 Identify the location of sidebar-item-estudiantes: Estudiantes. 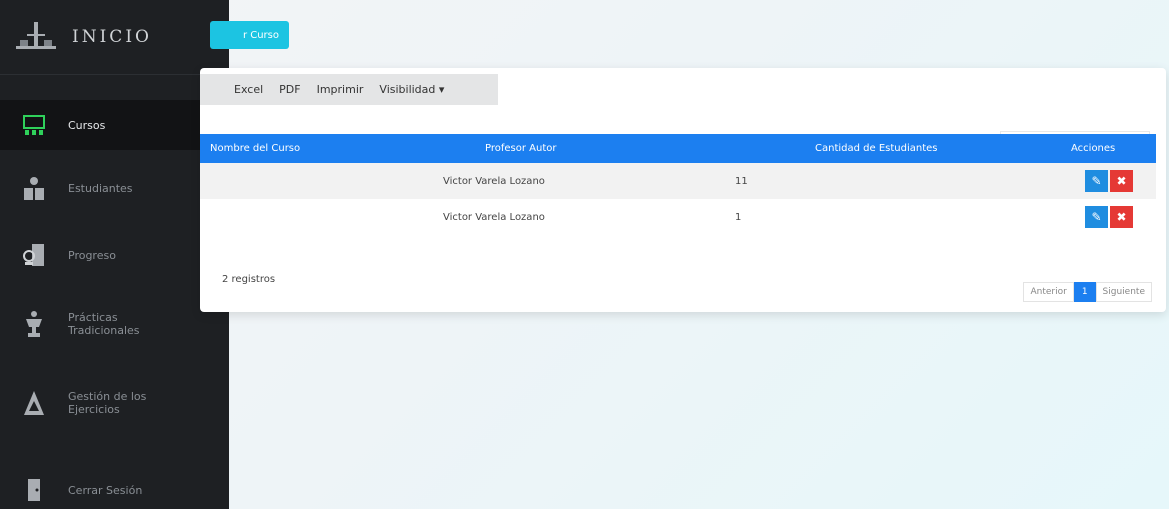
(114, 188).